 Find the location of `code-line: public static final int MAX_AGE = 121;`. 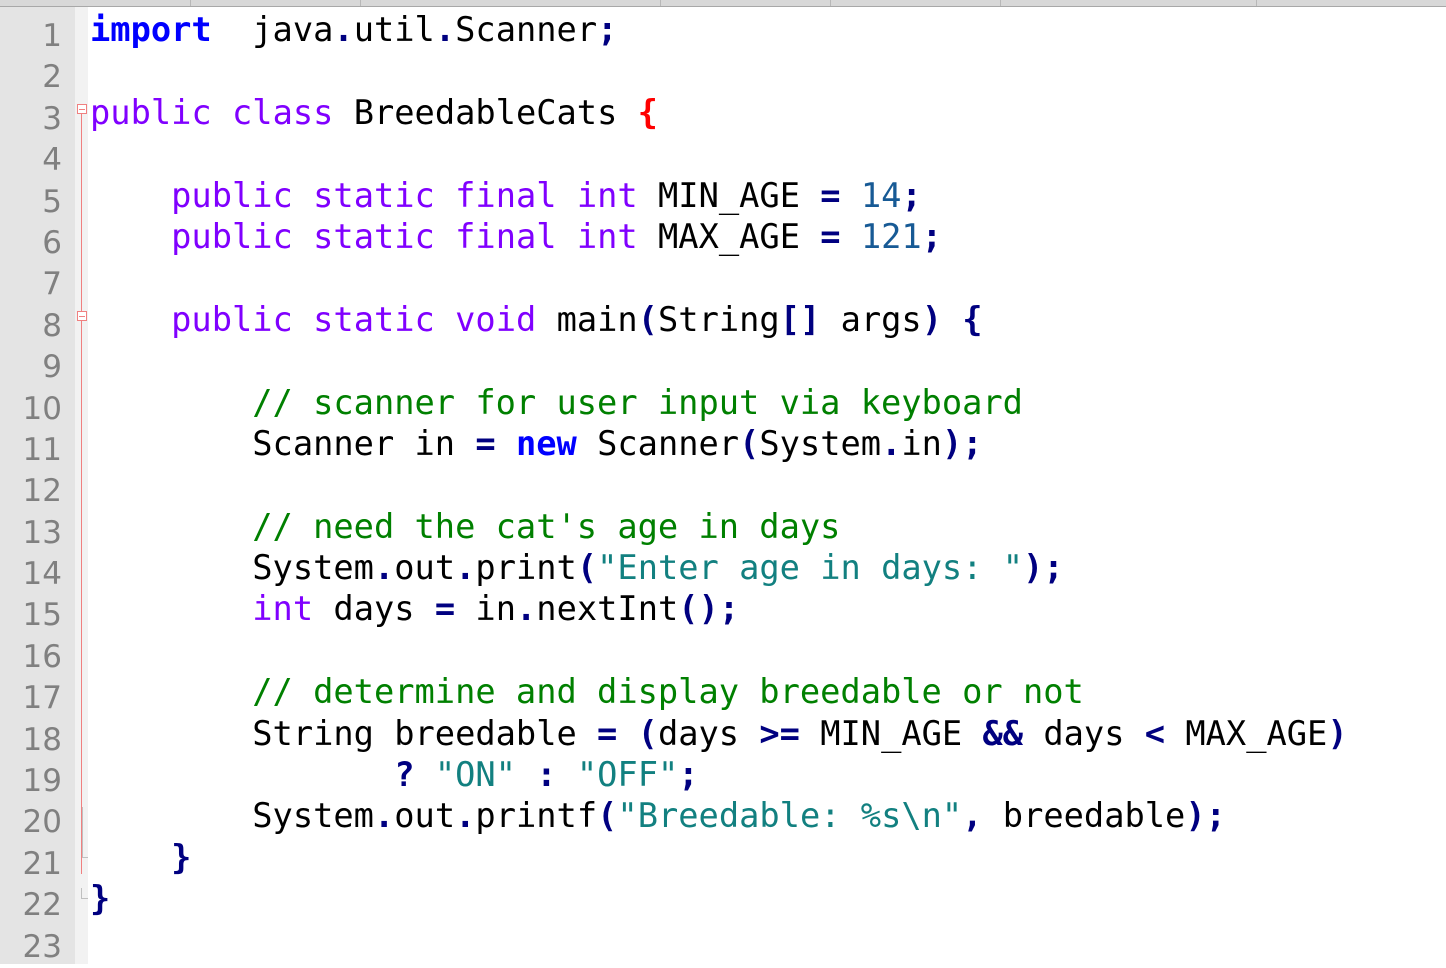

code-line: public static final int MAX_AGE = 121; is located at coordinates (719, 236).